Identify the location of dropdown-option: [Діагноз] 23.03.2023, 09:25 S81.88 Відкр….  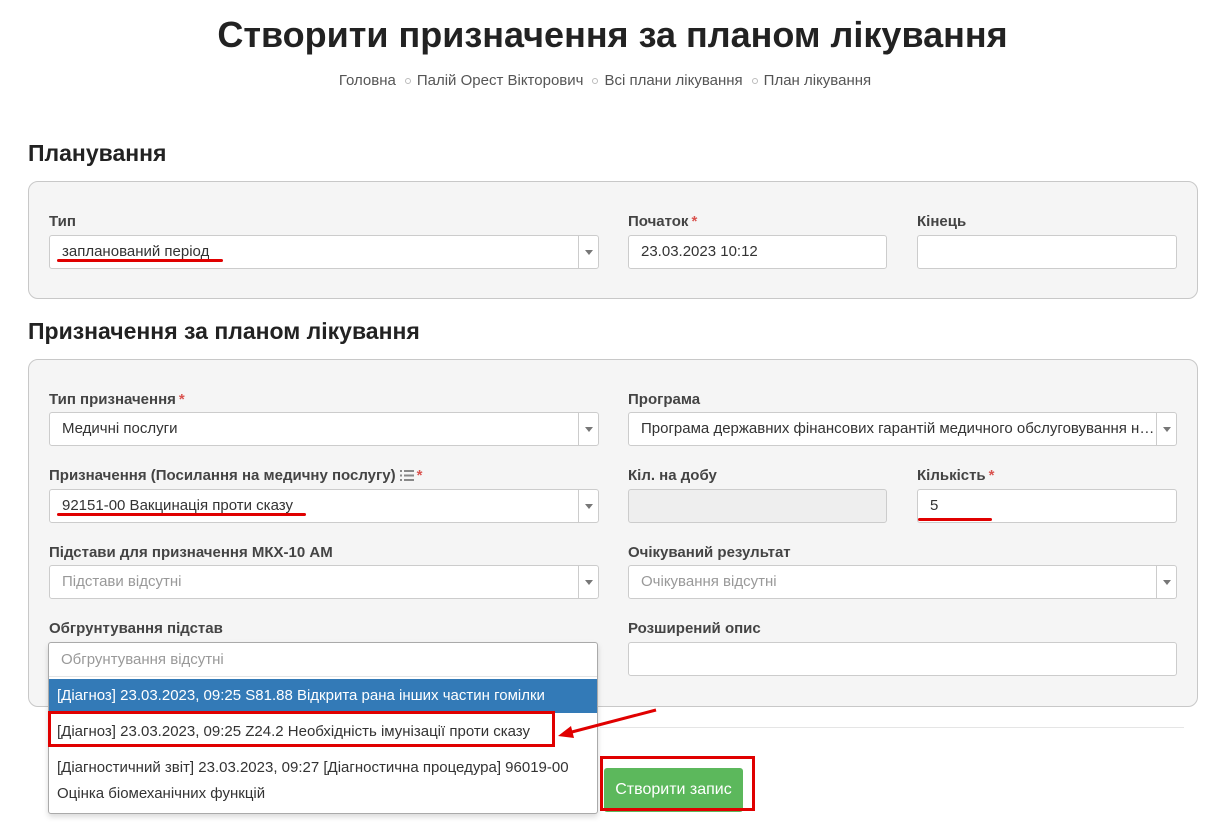
(323, 696).